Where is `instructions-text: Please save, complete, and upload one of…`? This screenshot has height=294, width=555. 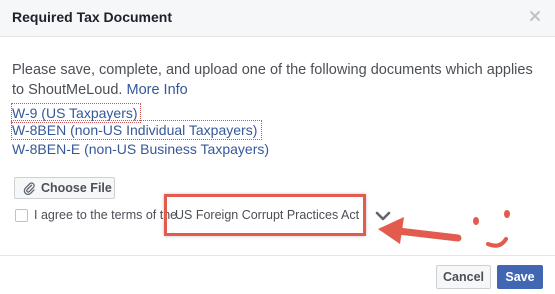 instructions-text: Please save, complete, and upload one of… is located at coordinates (277, 80).